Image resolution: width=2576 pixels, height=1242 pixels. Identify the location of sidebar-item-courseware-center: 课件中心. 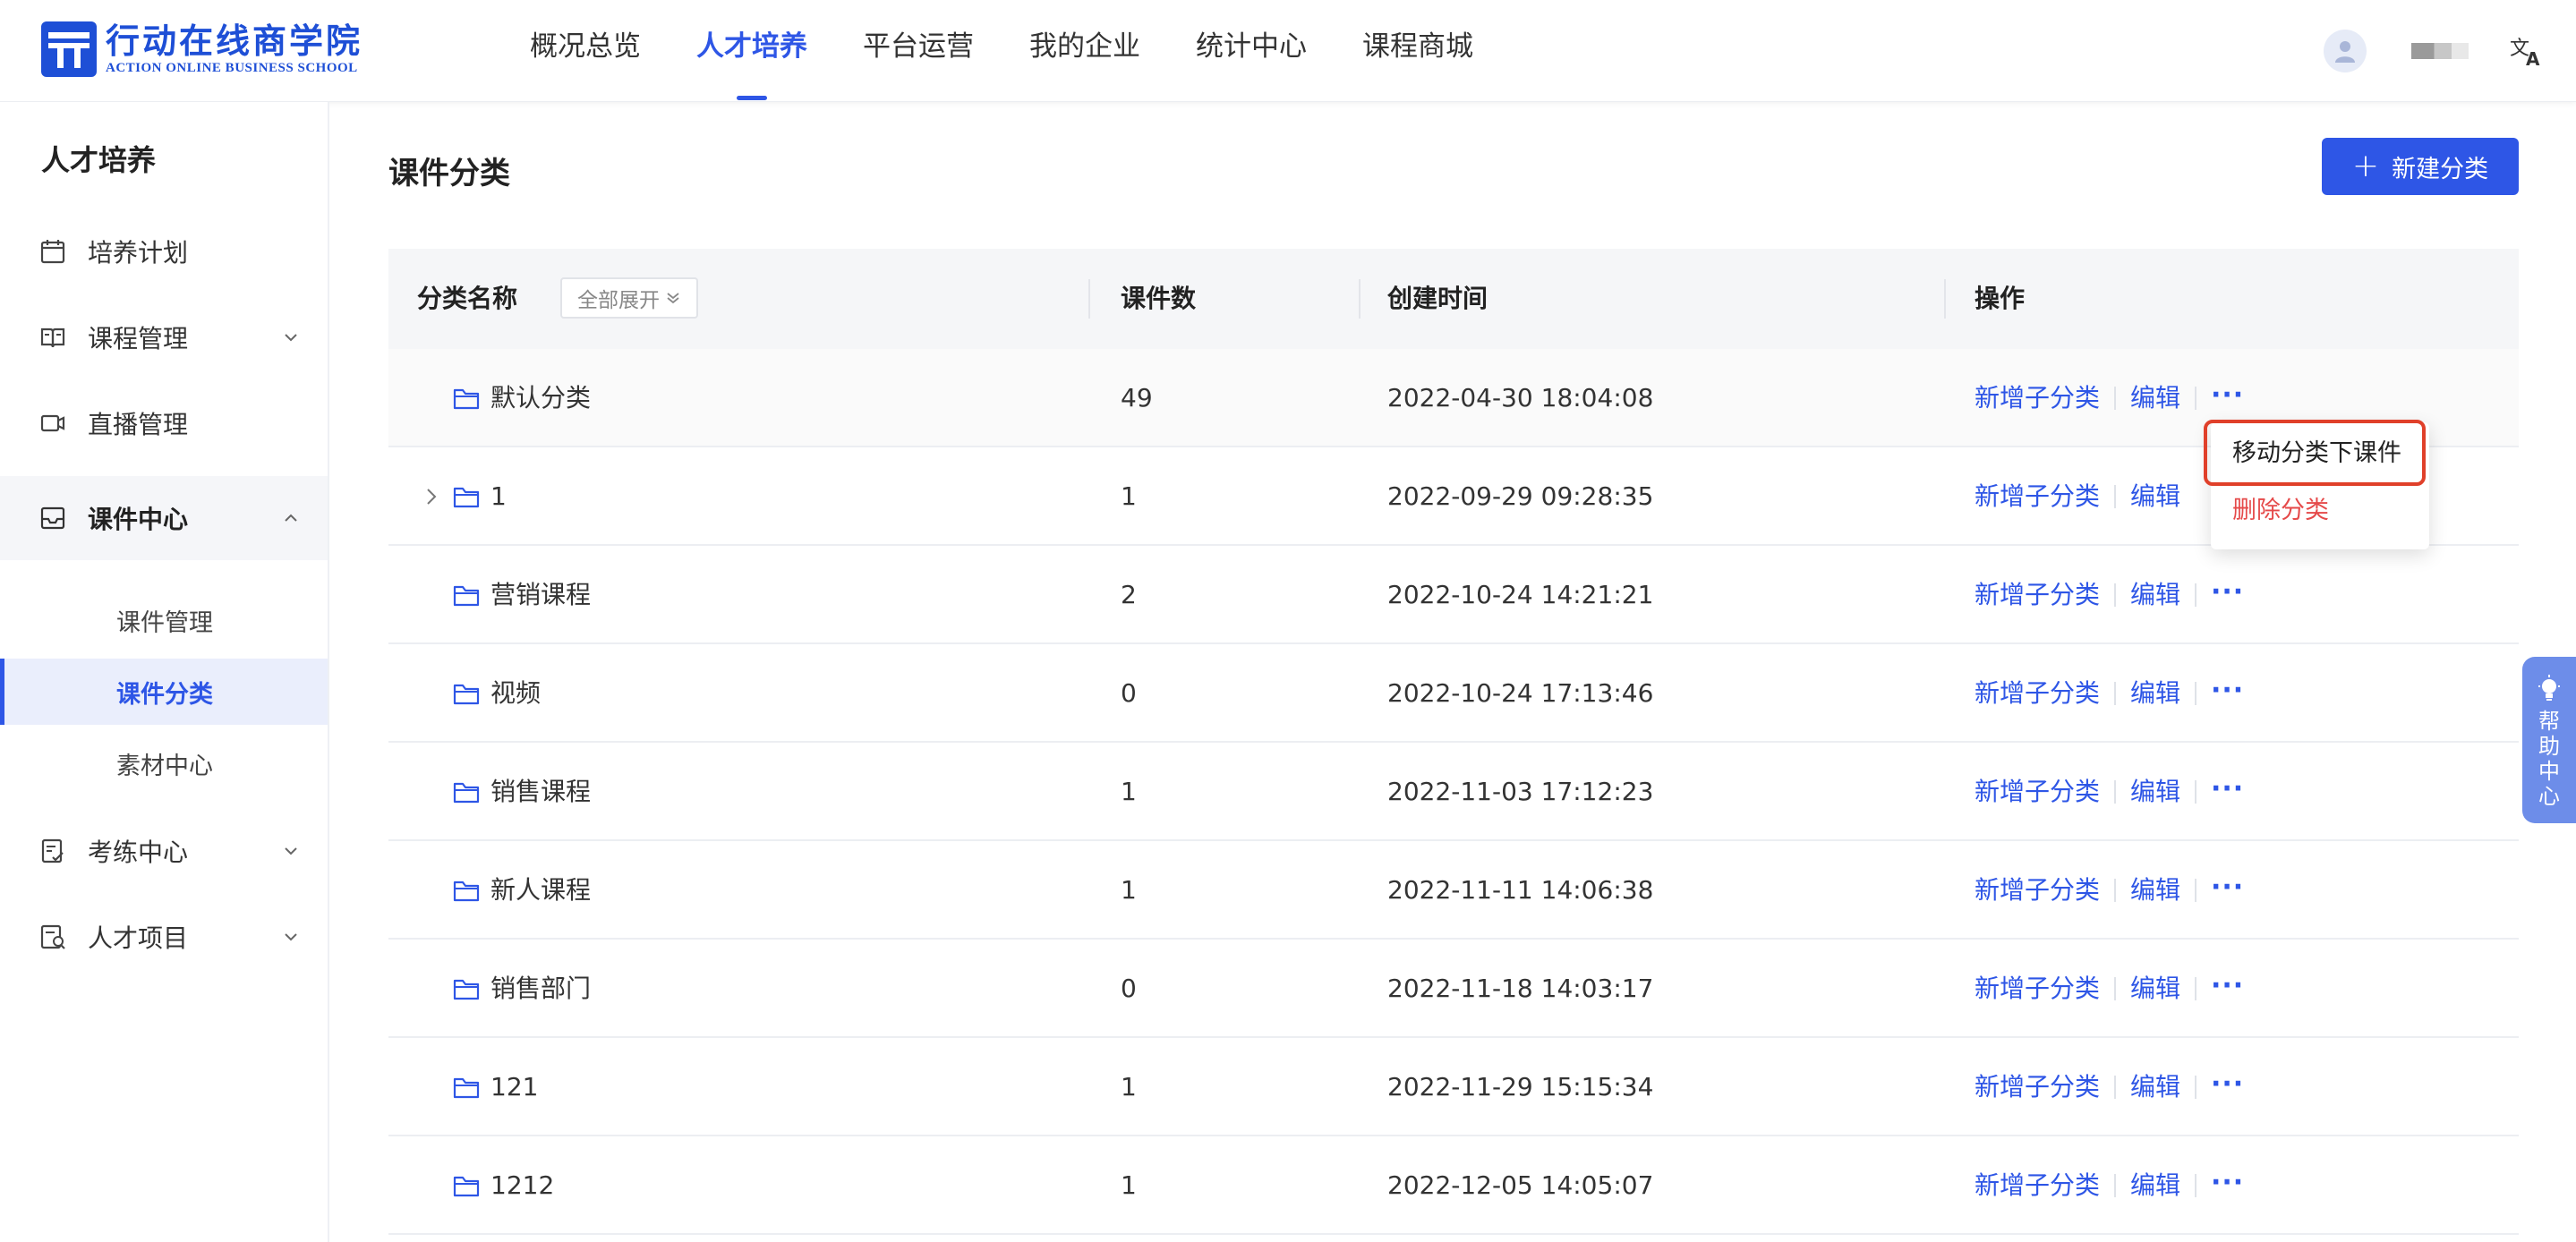
(164, 518).